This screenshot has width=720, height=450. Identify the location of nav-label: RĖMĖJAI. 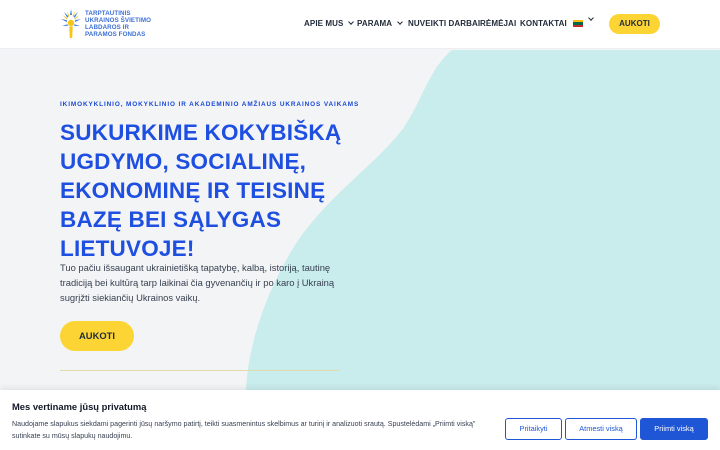
(498, 23).